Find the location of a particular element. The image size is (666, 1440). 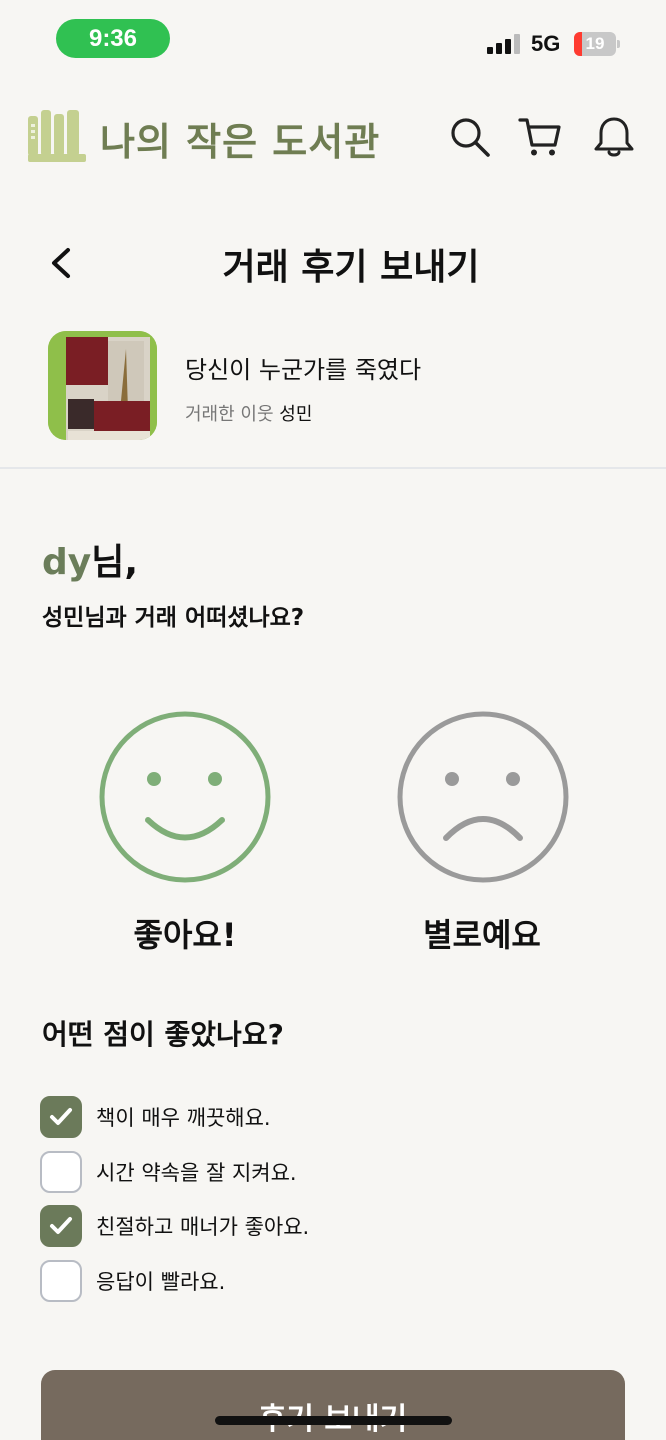

battery-level: 19 is located at coordinates (595, 43).